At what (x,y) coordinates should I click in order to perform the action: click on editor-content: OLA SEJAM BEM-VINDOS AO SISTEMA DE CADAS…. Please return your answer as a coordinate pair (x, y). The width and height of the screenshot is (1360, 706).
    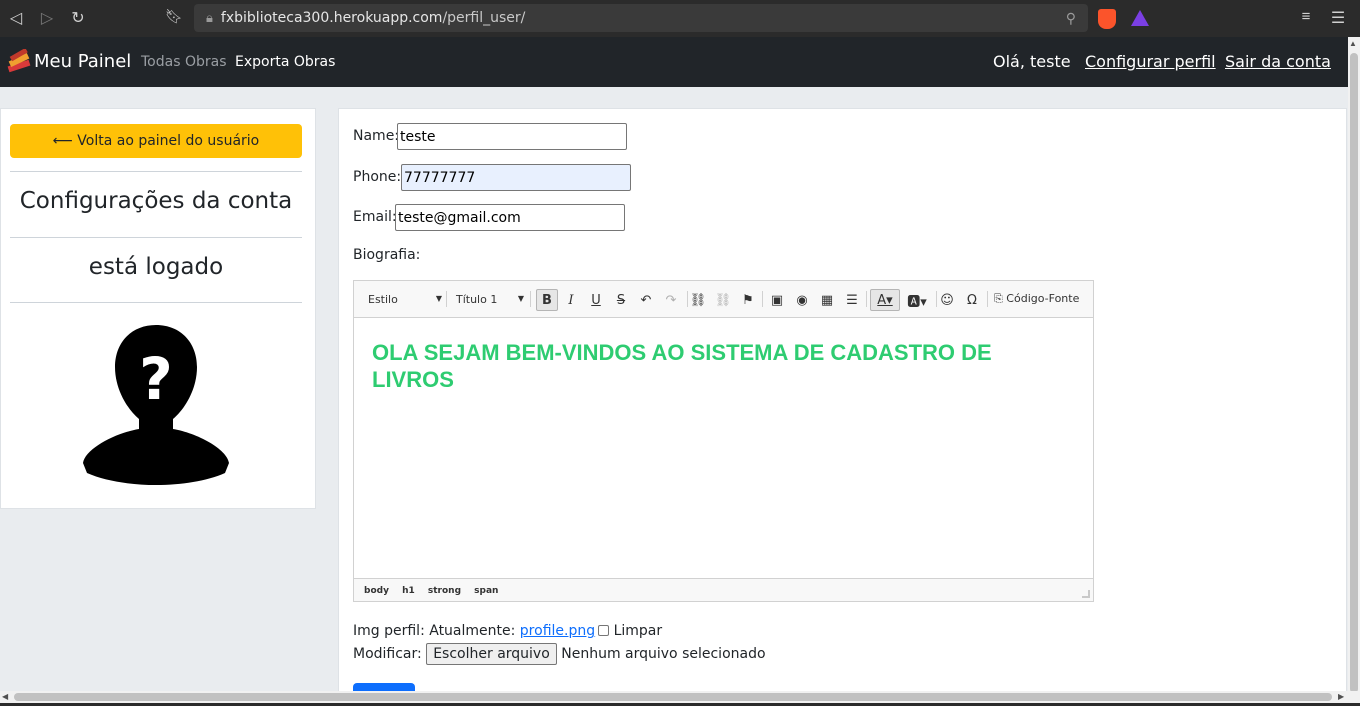
    Looking at the image, I should click on (722, 366).